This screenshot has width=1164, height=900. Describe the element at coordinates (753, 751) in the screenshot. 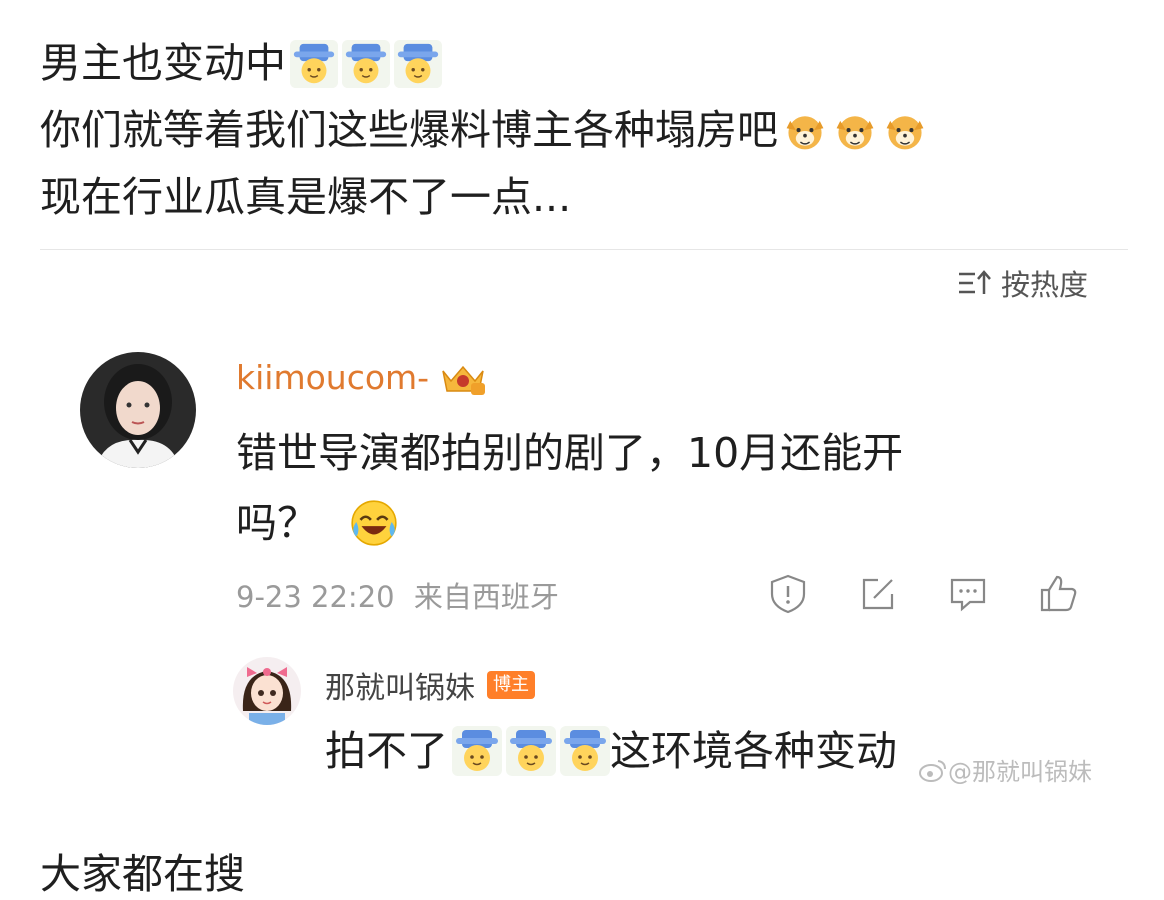

I see `reply-text-after: 这环境各种变动` at that location.